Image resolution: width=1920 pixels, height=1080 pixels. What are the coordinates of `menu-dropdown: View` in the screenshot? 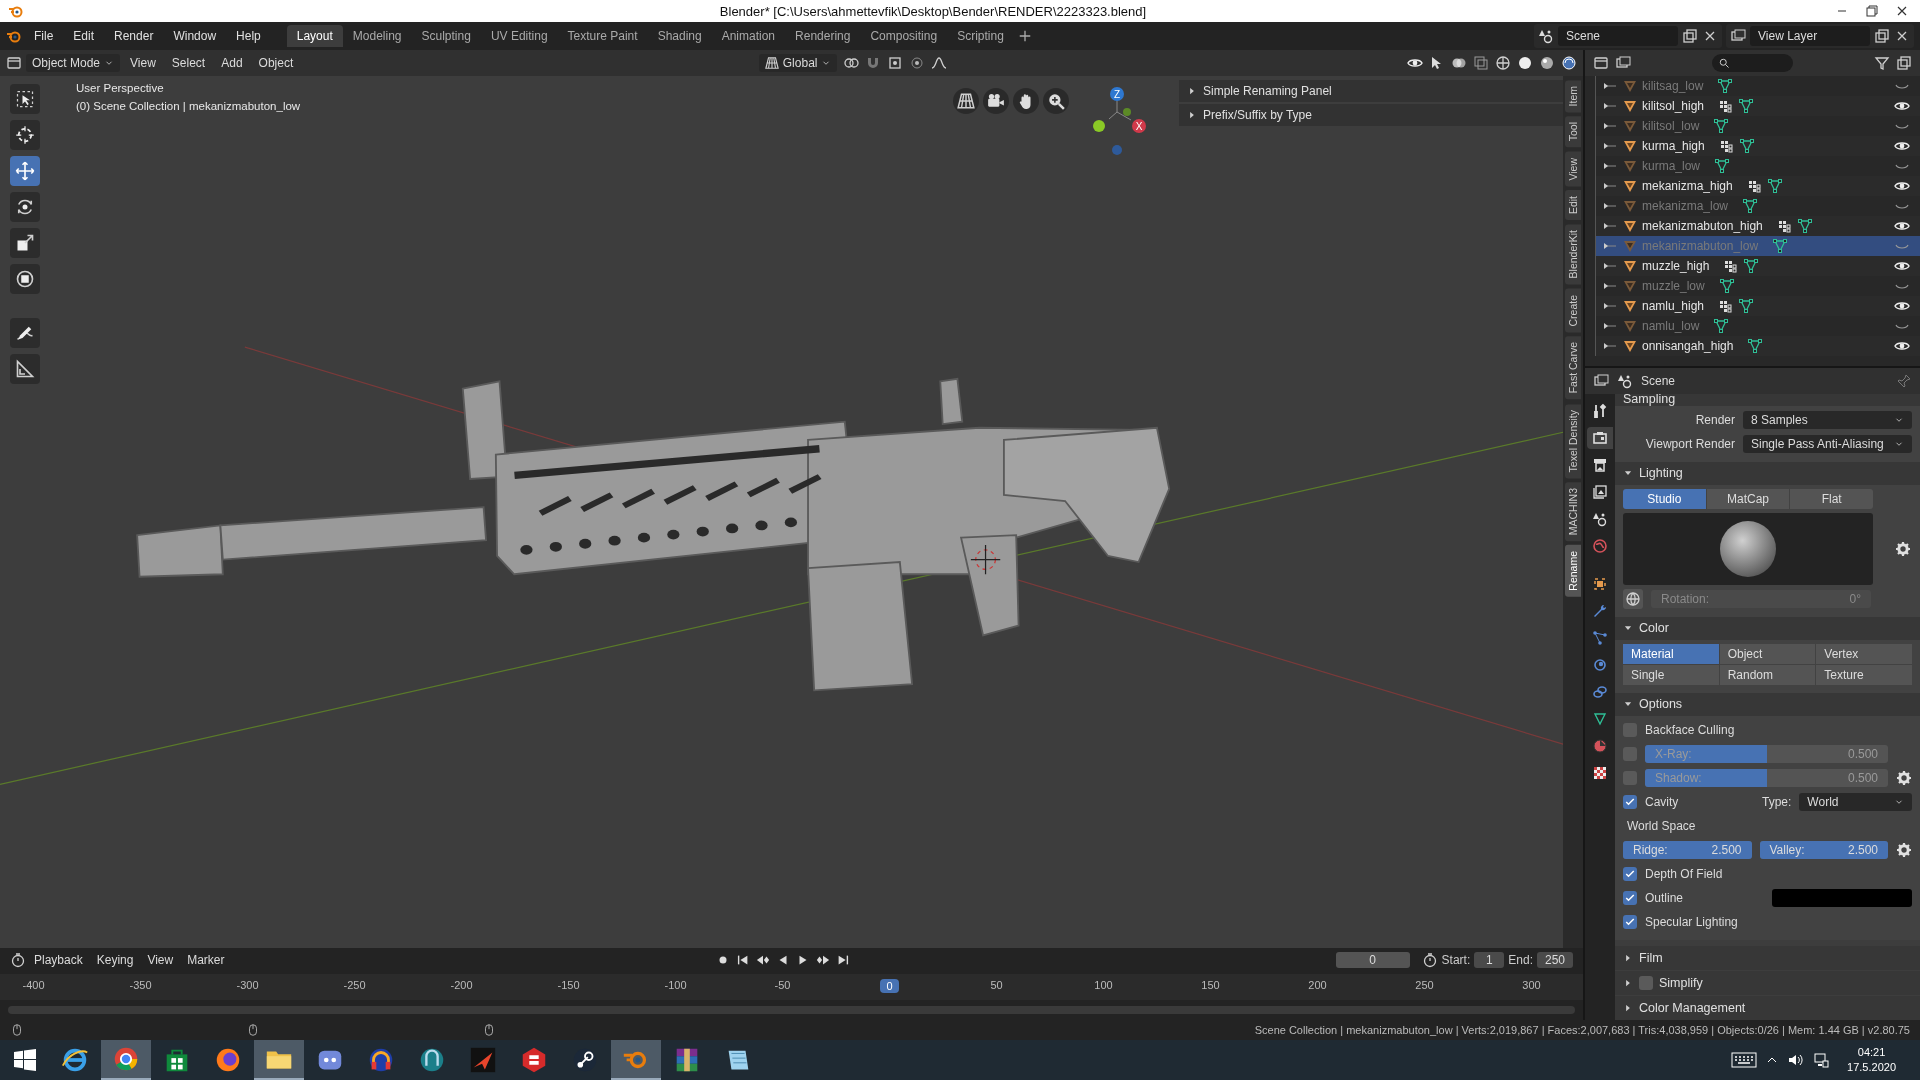 It's located at (160, 960).